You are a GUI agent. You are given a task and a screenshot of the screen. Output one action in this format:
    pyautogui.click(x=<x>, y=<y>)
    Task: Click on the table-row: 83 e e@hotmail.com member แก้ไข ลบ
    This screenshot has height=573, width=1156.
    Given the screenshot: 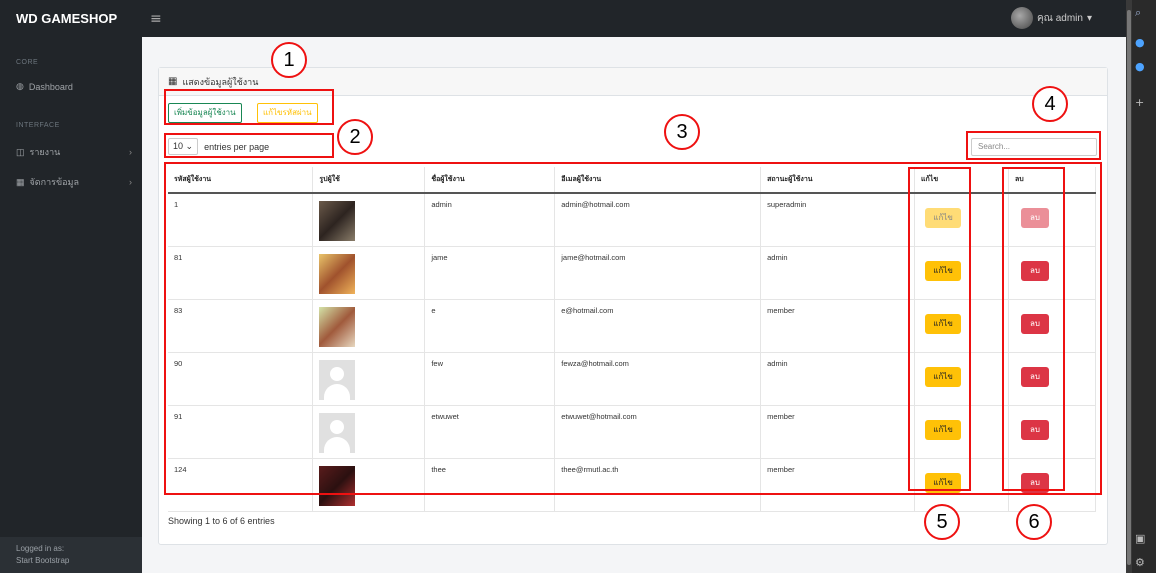 What is the action you would take?
    pyautogui.click(x=632, y=326)
    